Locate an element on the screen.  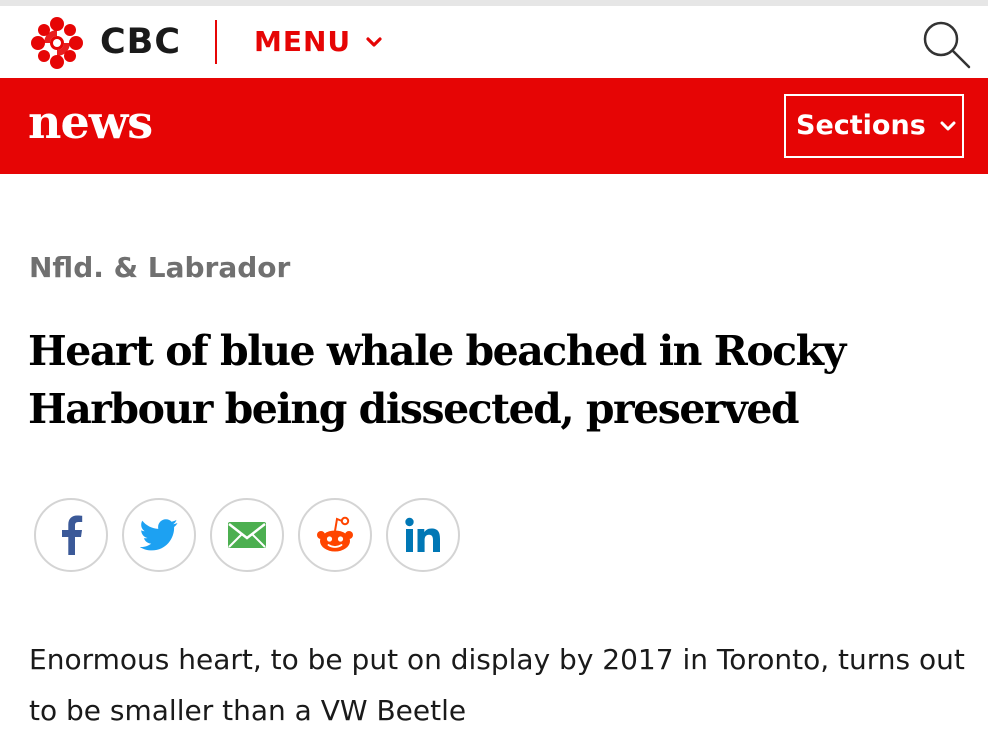
share-facebook-button is located at coordinates (71, 535).